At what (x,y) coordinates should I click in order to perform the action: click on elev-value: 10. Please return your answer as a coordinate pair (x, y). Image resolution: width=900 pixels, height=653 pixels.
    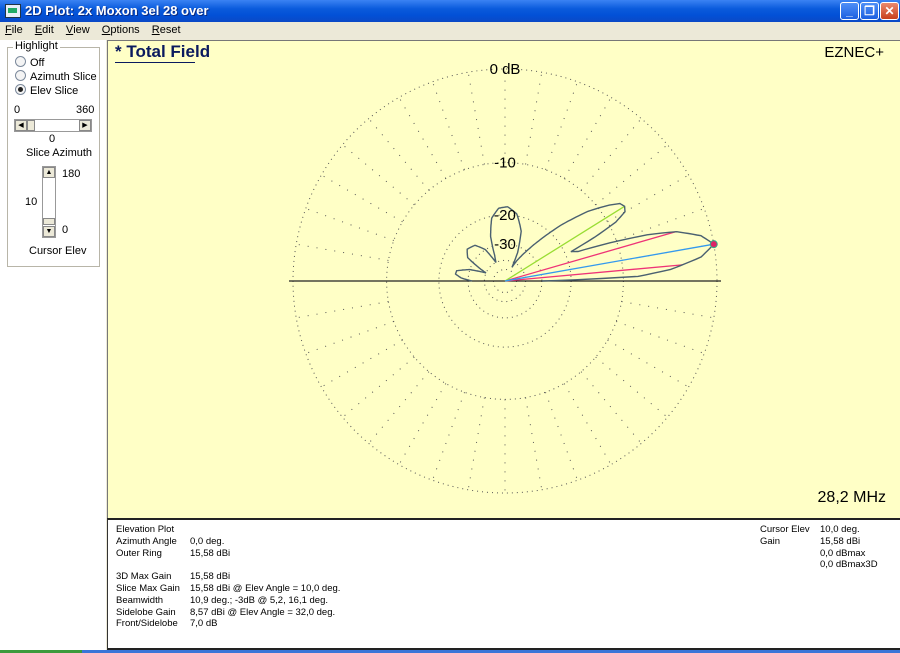
    Looking at the image, I should click on (31, 202).